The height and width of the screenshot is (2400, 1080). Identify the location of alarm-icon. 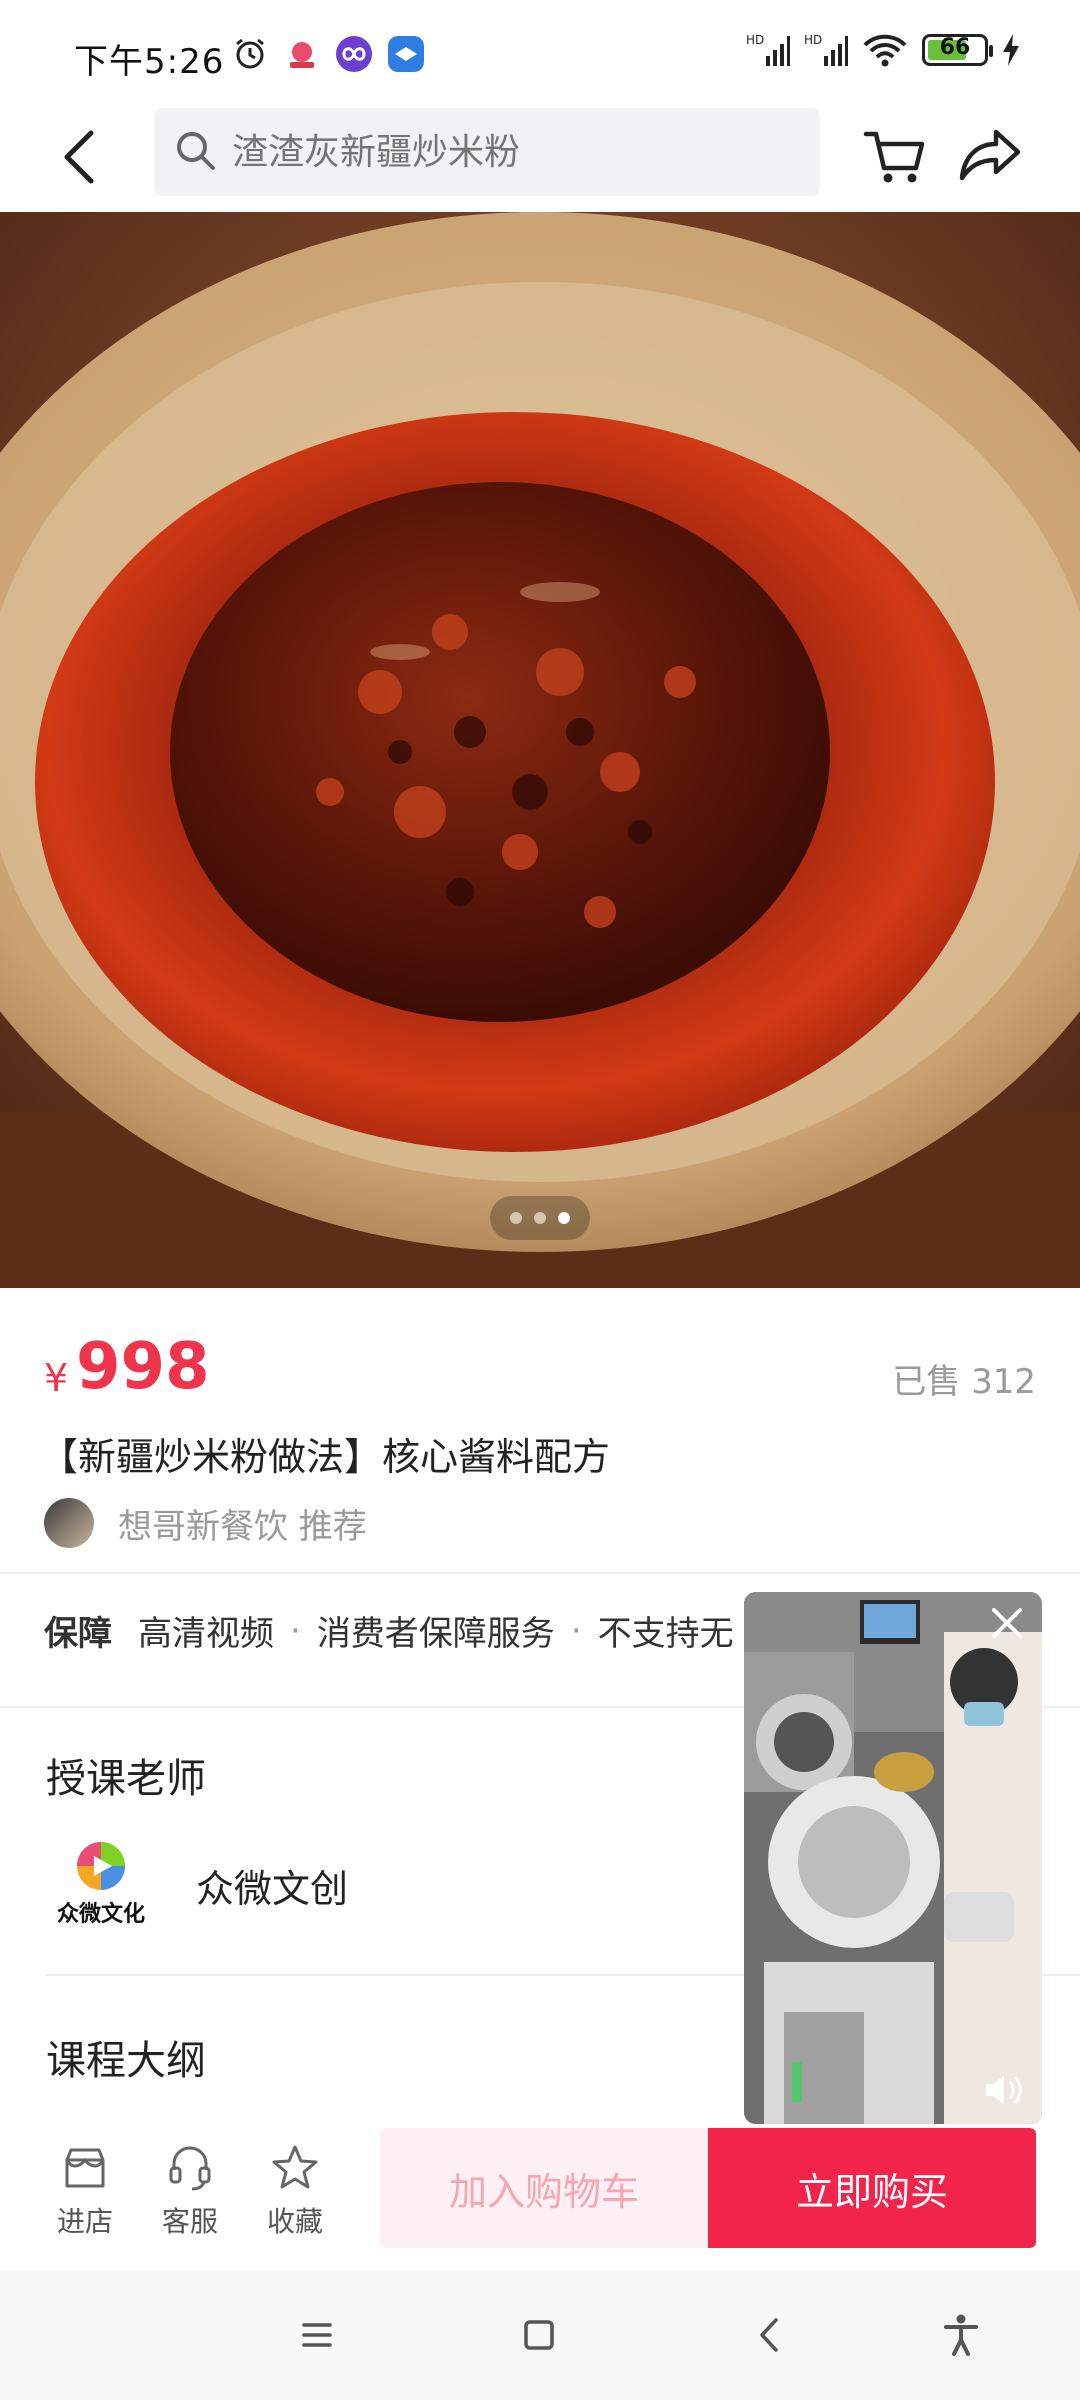
(250, 54).